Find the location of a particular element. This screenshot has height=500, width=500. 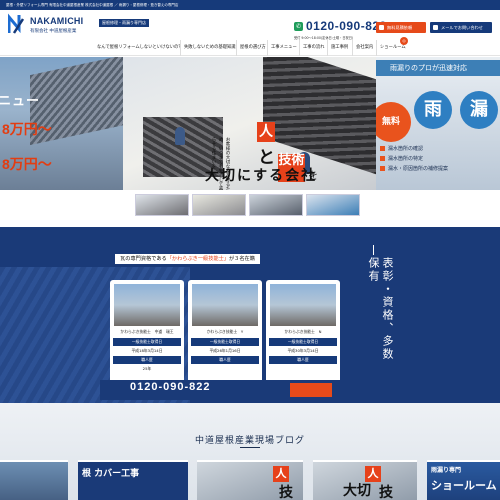

craftsman-card: かわらぶき技能士 Y 一級技能士取得日 平成26年1月16日 職人歴 is located at coordinates (225, 333).